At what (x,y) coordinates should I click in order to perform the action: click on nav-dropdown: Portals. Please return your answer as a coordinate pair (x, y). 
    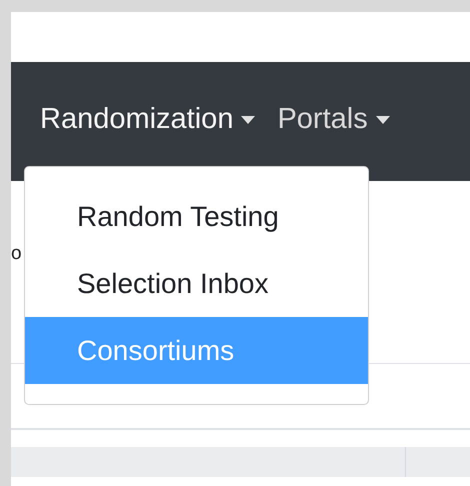
    Looking at the image, I should click on (333, 120).